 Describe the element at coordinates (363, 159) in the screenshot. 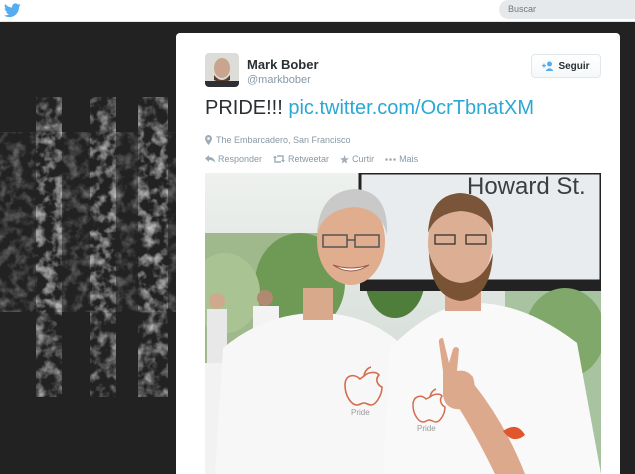

I see `favorite-label: Curtir` at that location.